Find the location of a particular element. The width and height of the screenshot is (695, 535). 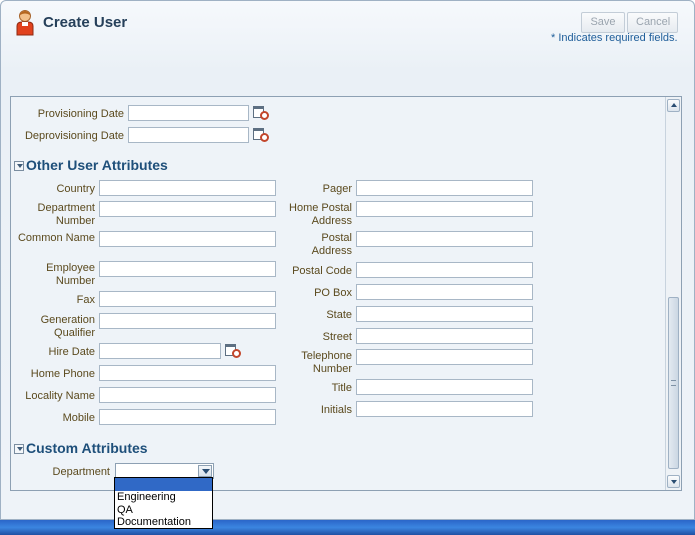

home-phone-input is located at coordinates (187, 373).